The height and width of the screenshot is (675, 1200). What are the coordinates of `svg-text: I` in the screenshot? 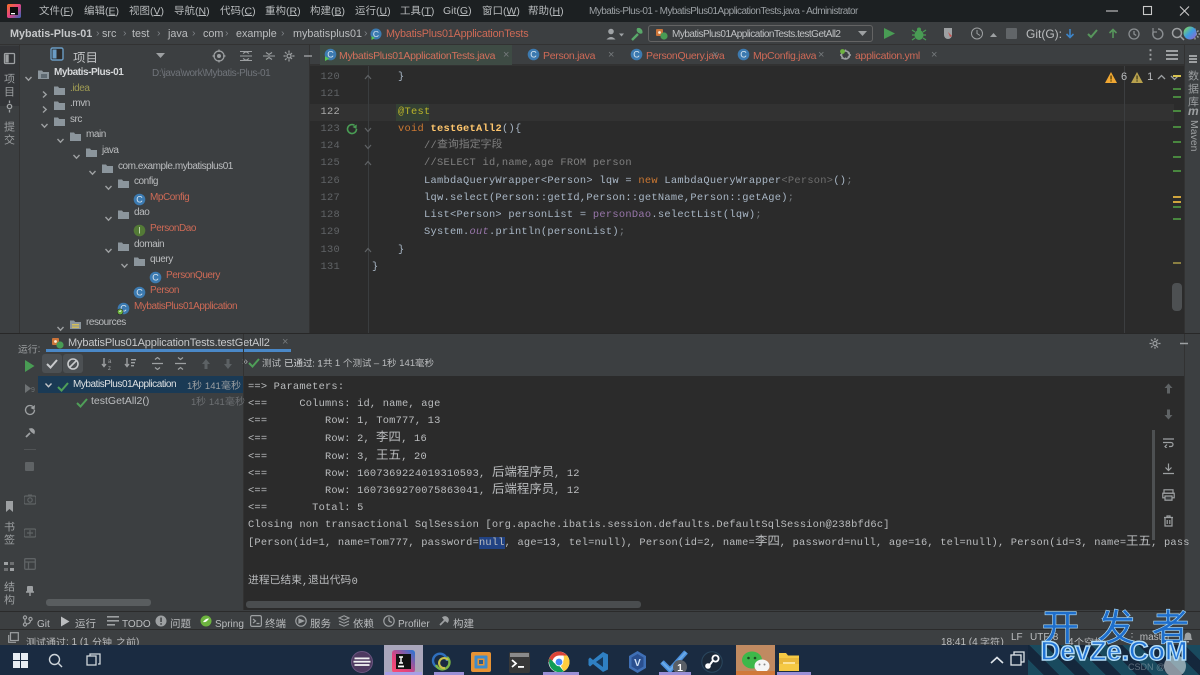 It's located at (139, 231).